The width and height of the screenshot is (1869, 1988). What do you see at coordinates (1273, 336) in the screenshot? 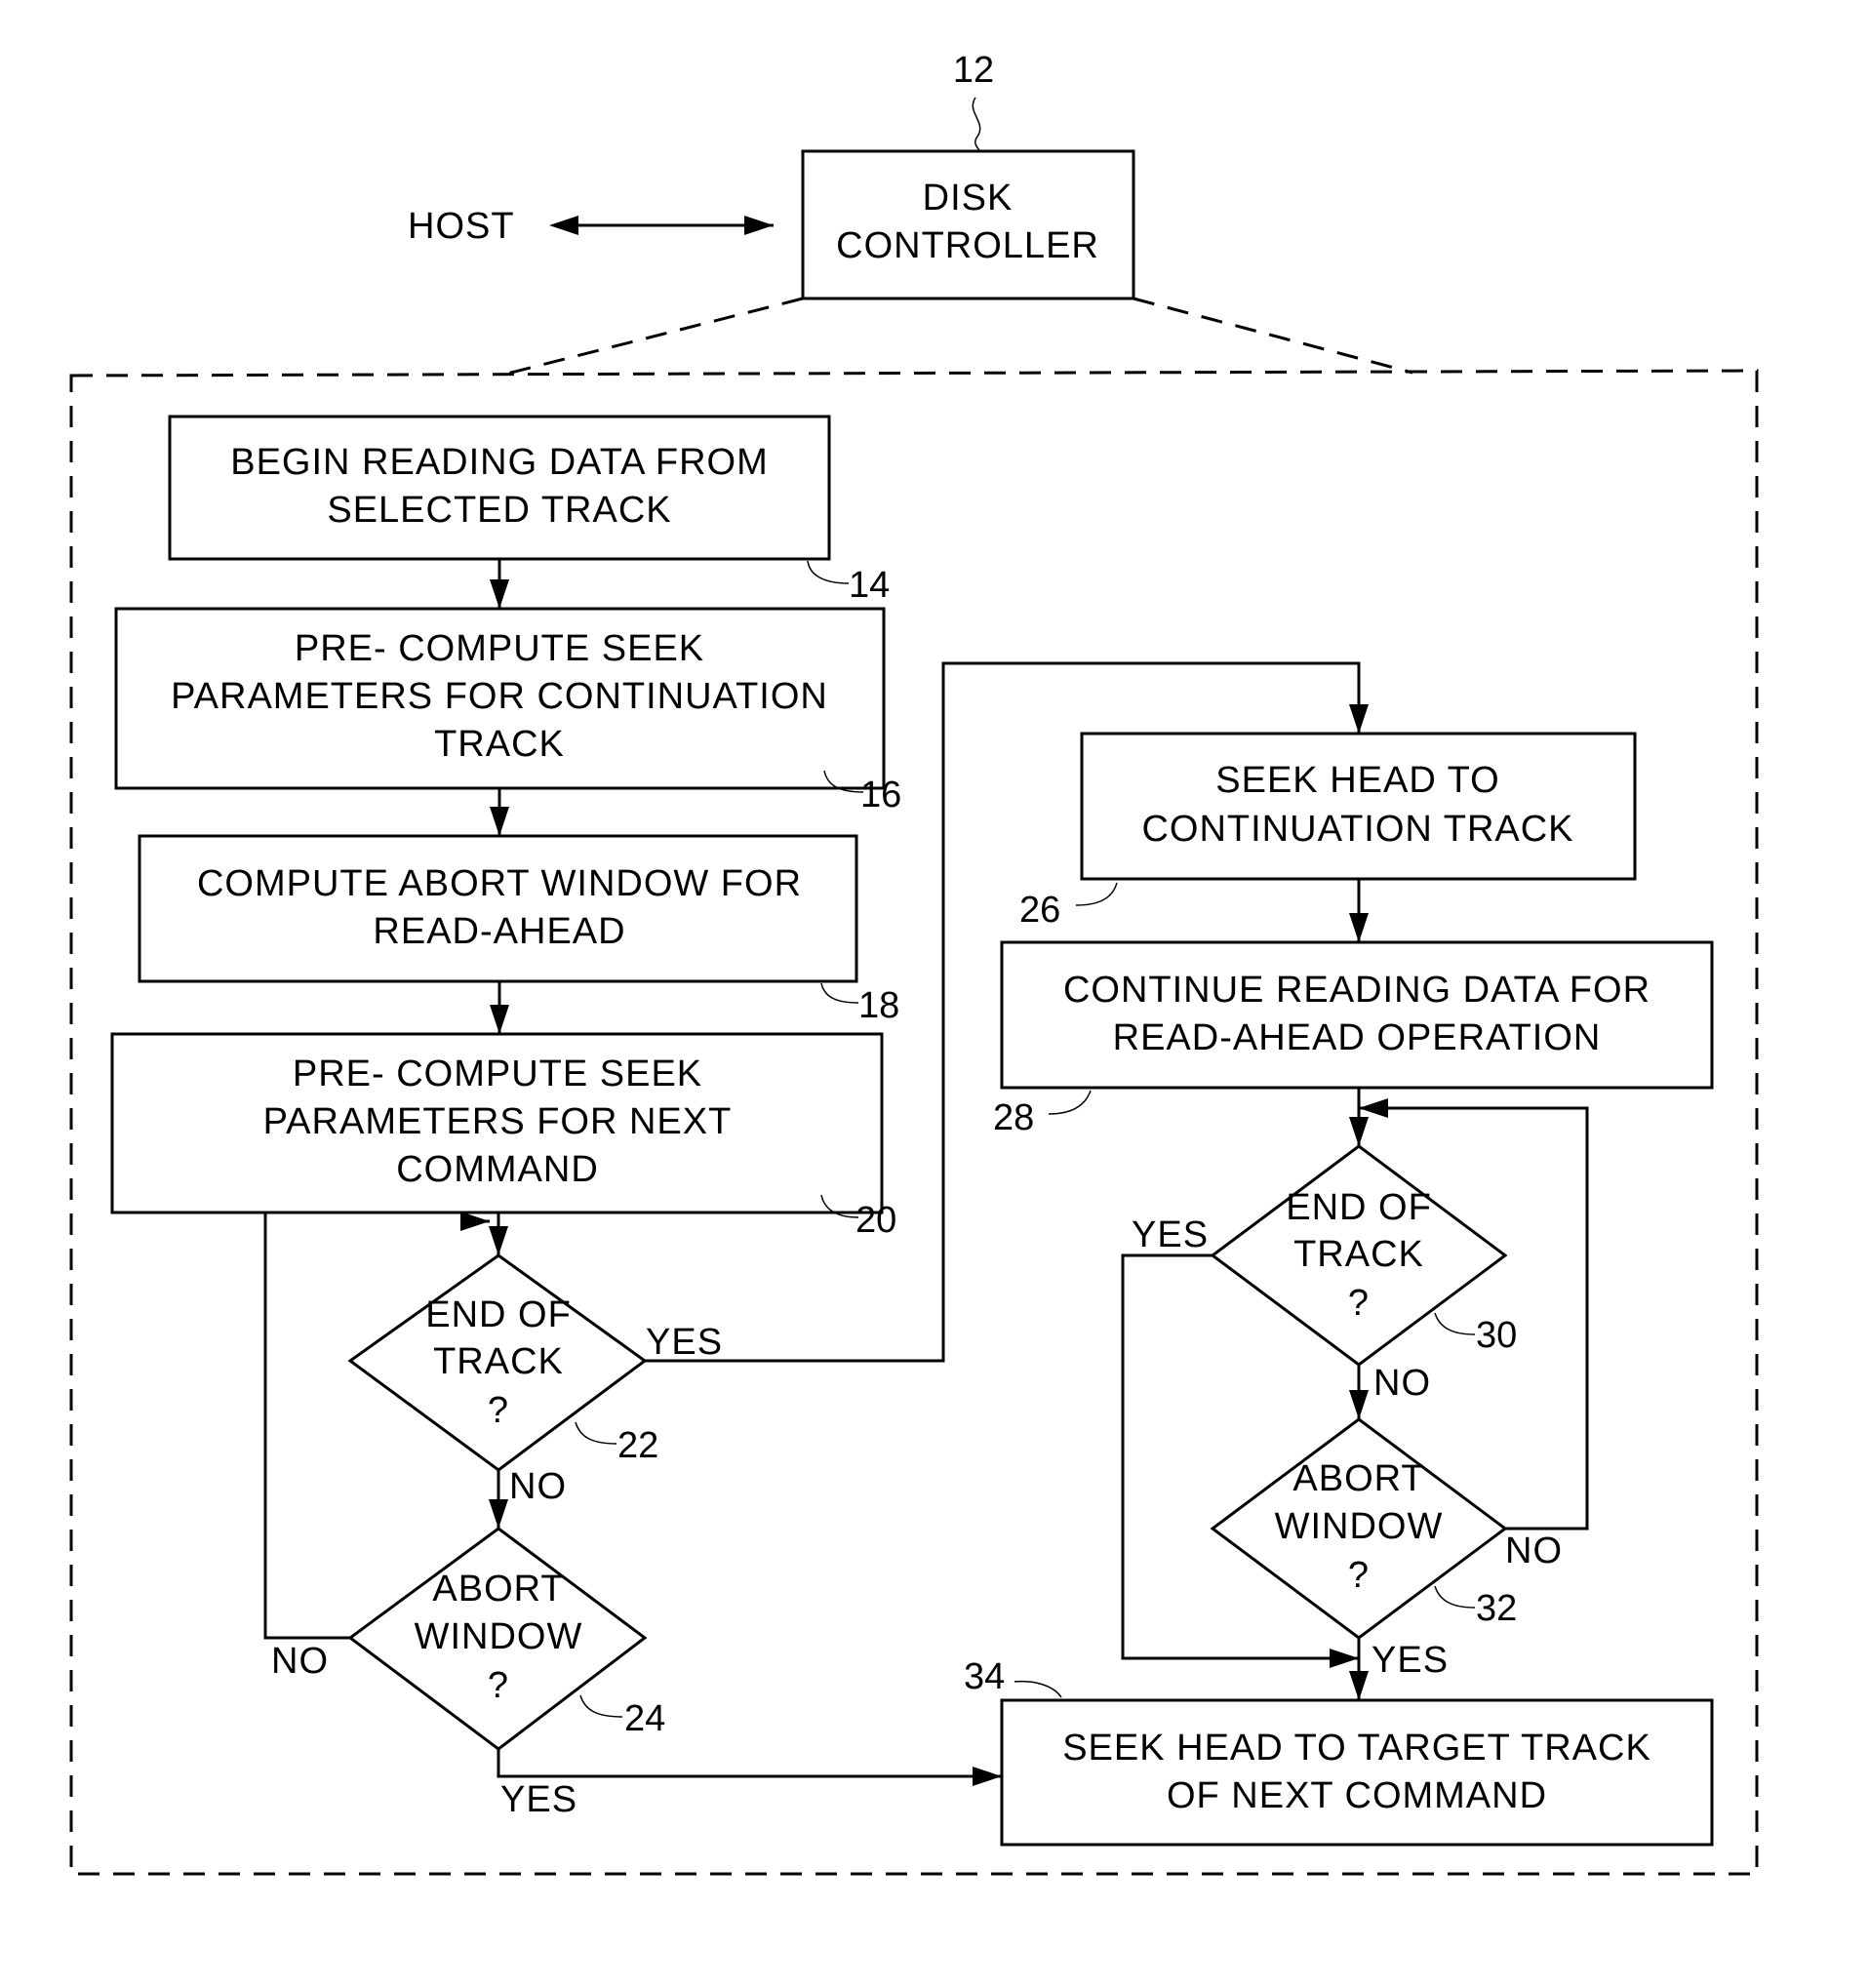
I see `expansion-line-right` at bounding box center [1273, 336].